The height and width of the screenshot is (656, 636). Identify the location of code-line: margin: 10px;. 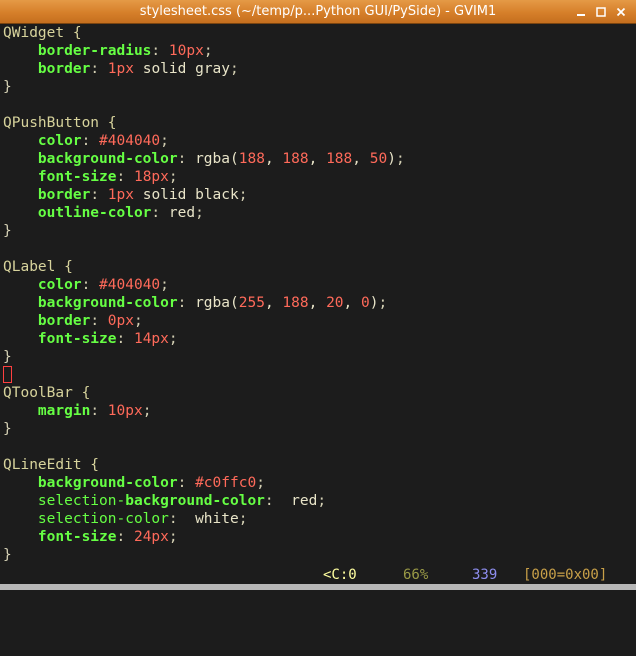
(77, 411).